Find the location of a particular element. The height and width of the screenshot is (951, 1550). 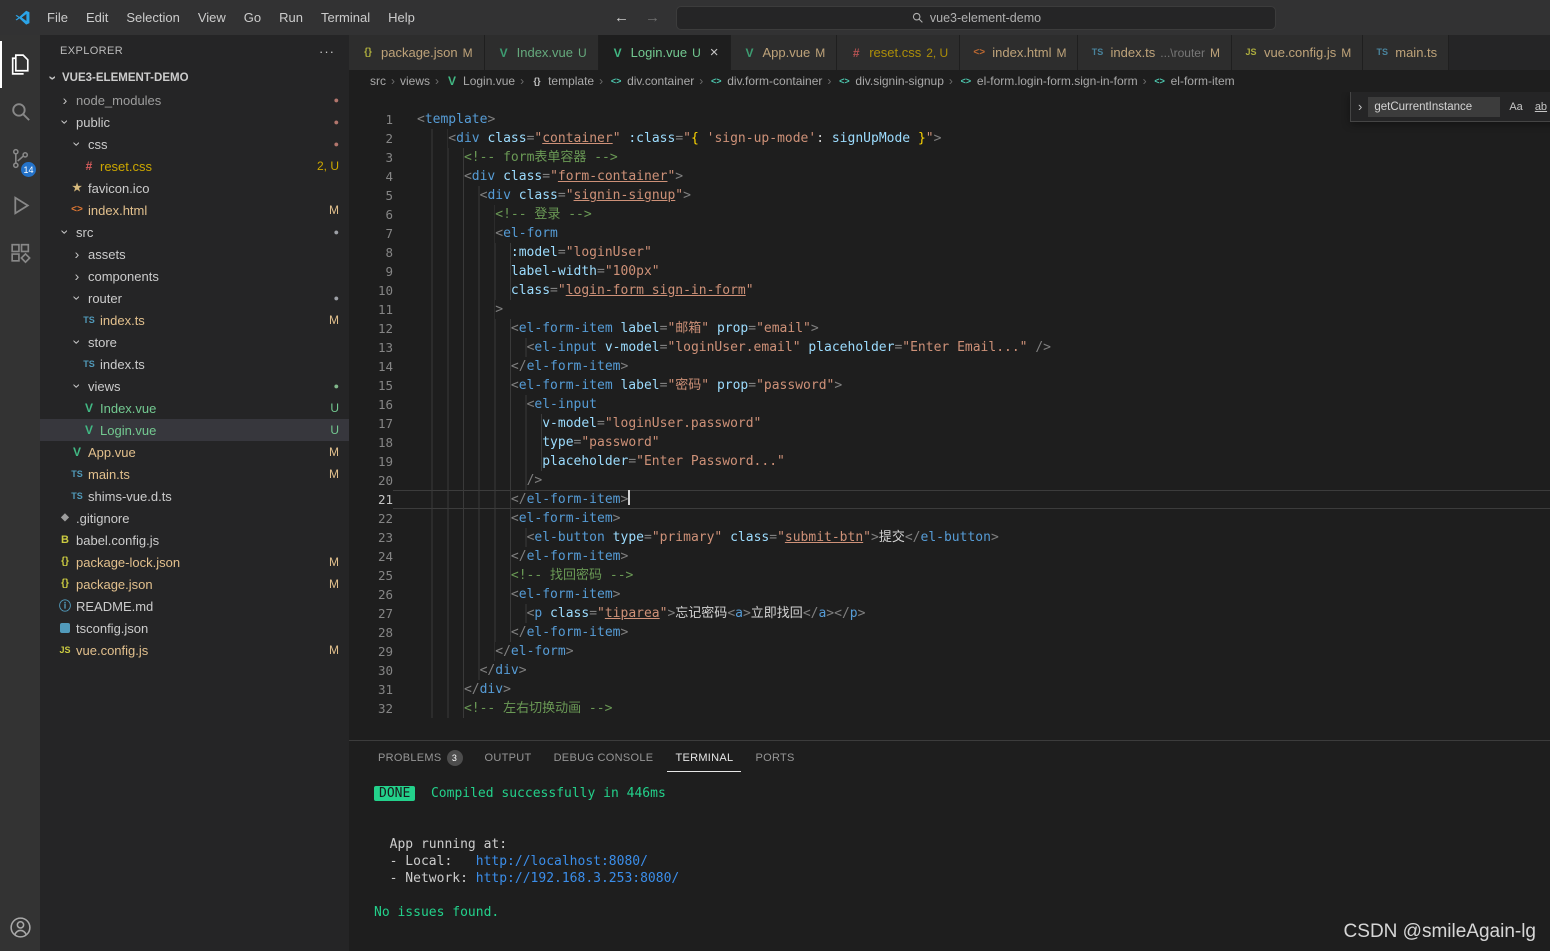

tree-item-nodemodules: › node_modules ● is located at coordinates (194, 100).